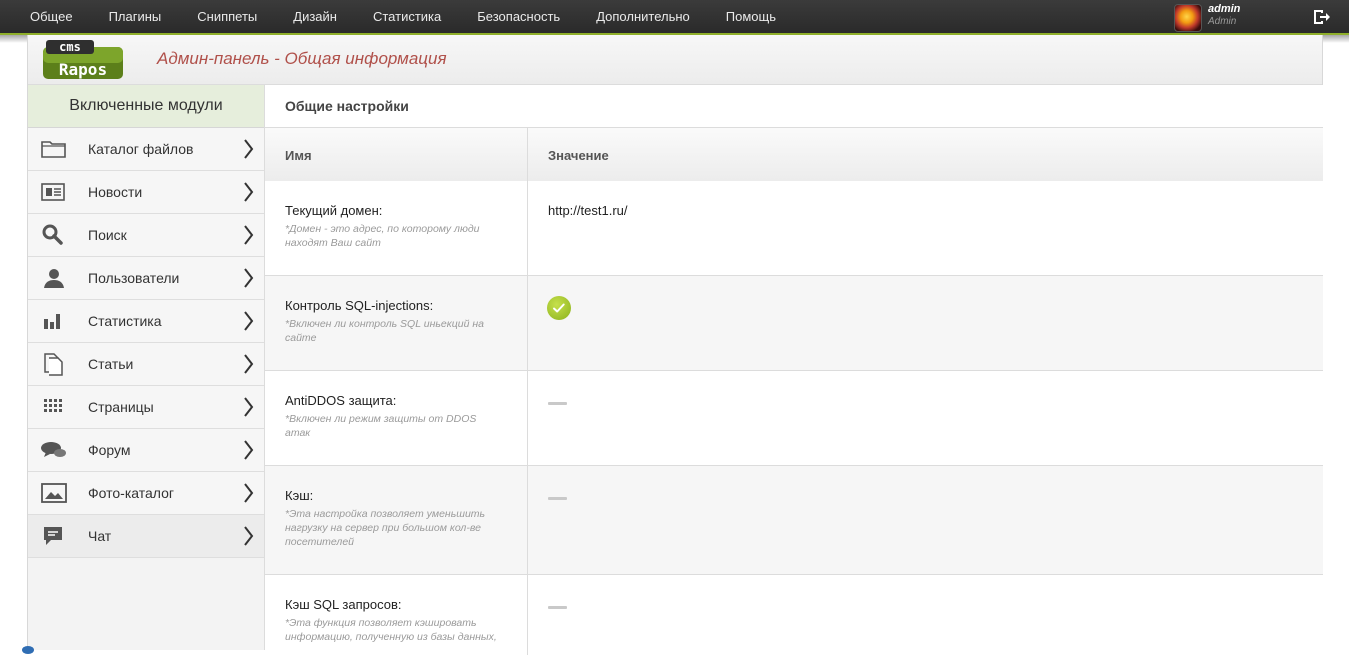 This screenshot has width=1349, height=655. I want to click on enabled-check-icon, so click(559, 308).